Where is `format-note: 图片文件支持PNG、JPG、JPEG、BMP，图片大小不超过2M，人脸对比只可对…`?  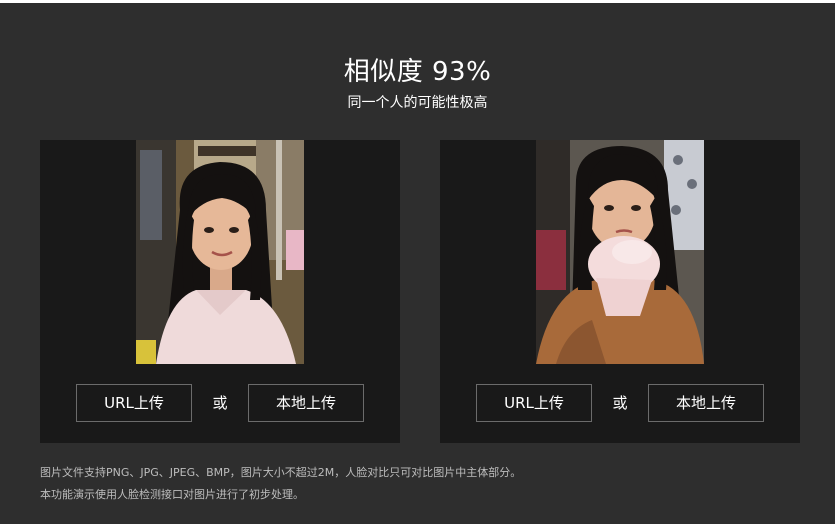
format-note: 图片文件支持PNG、JPG、JPEG、BMP，图片大小不超过2M，人脸对比只可对… is located at coordinates (281, 472).